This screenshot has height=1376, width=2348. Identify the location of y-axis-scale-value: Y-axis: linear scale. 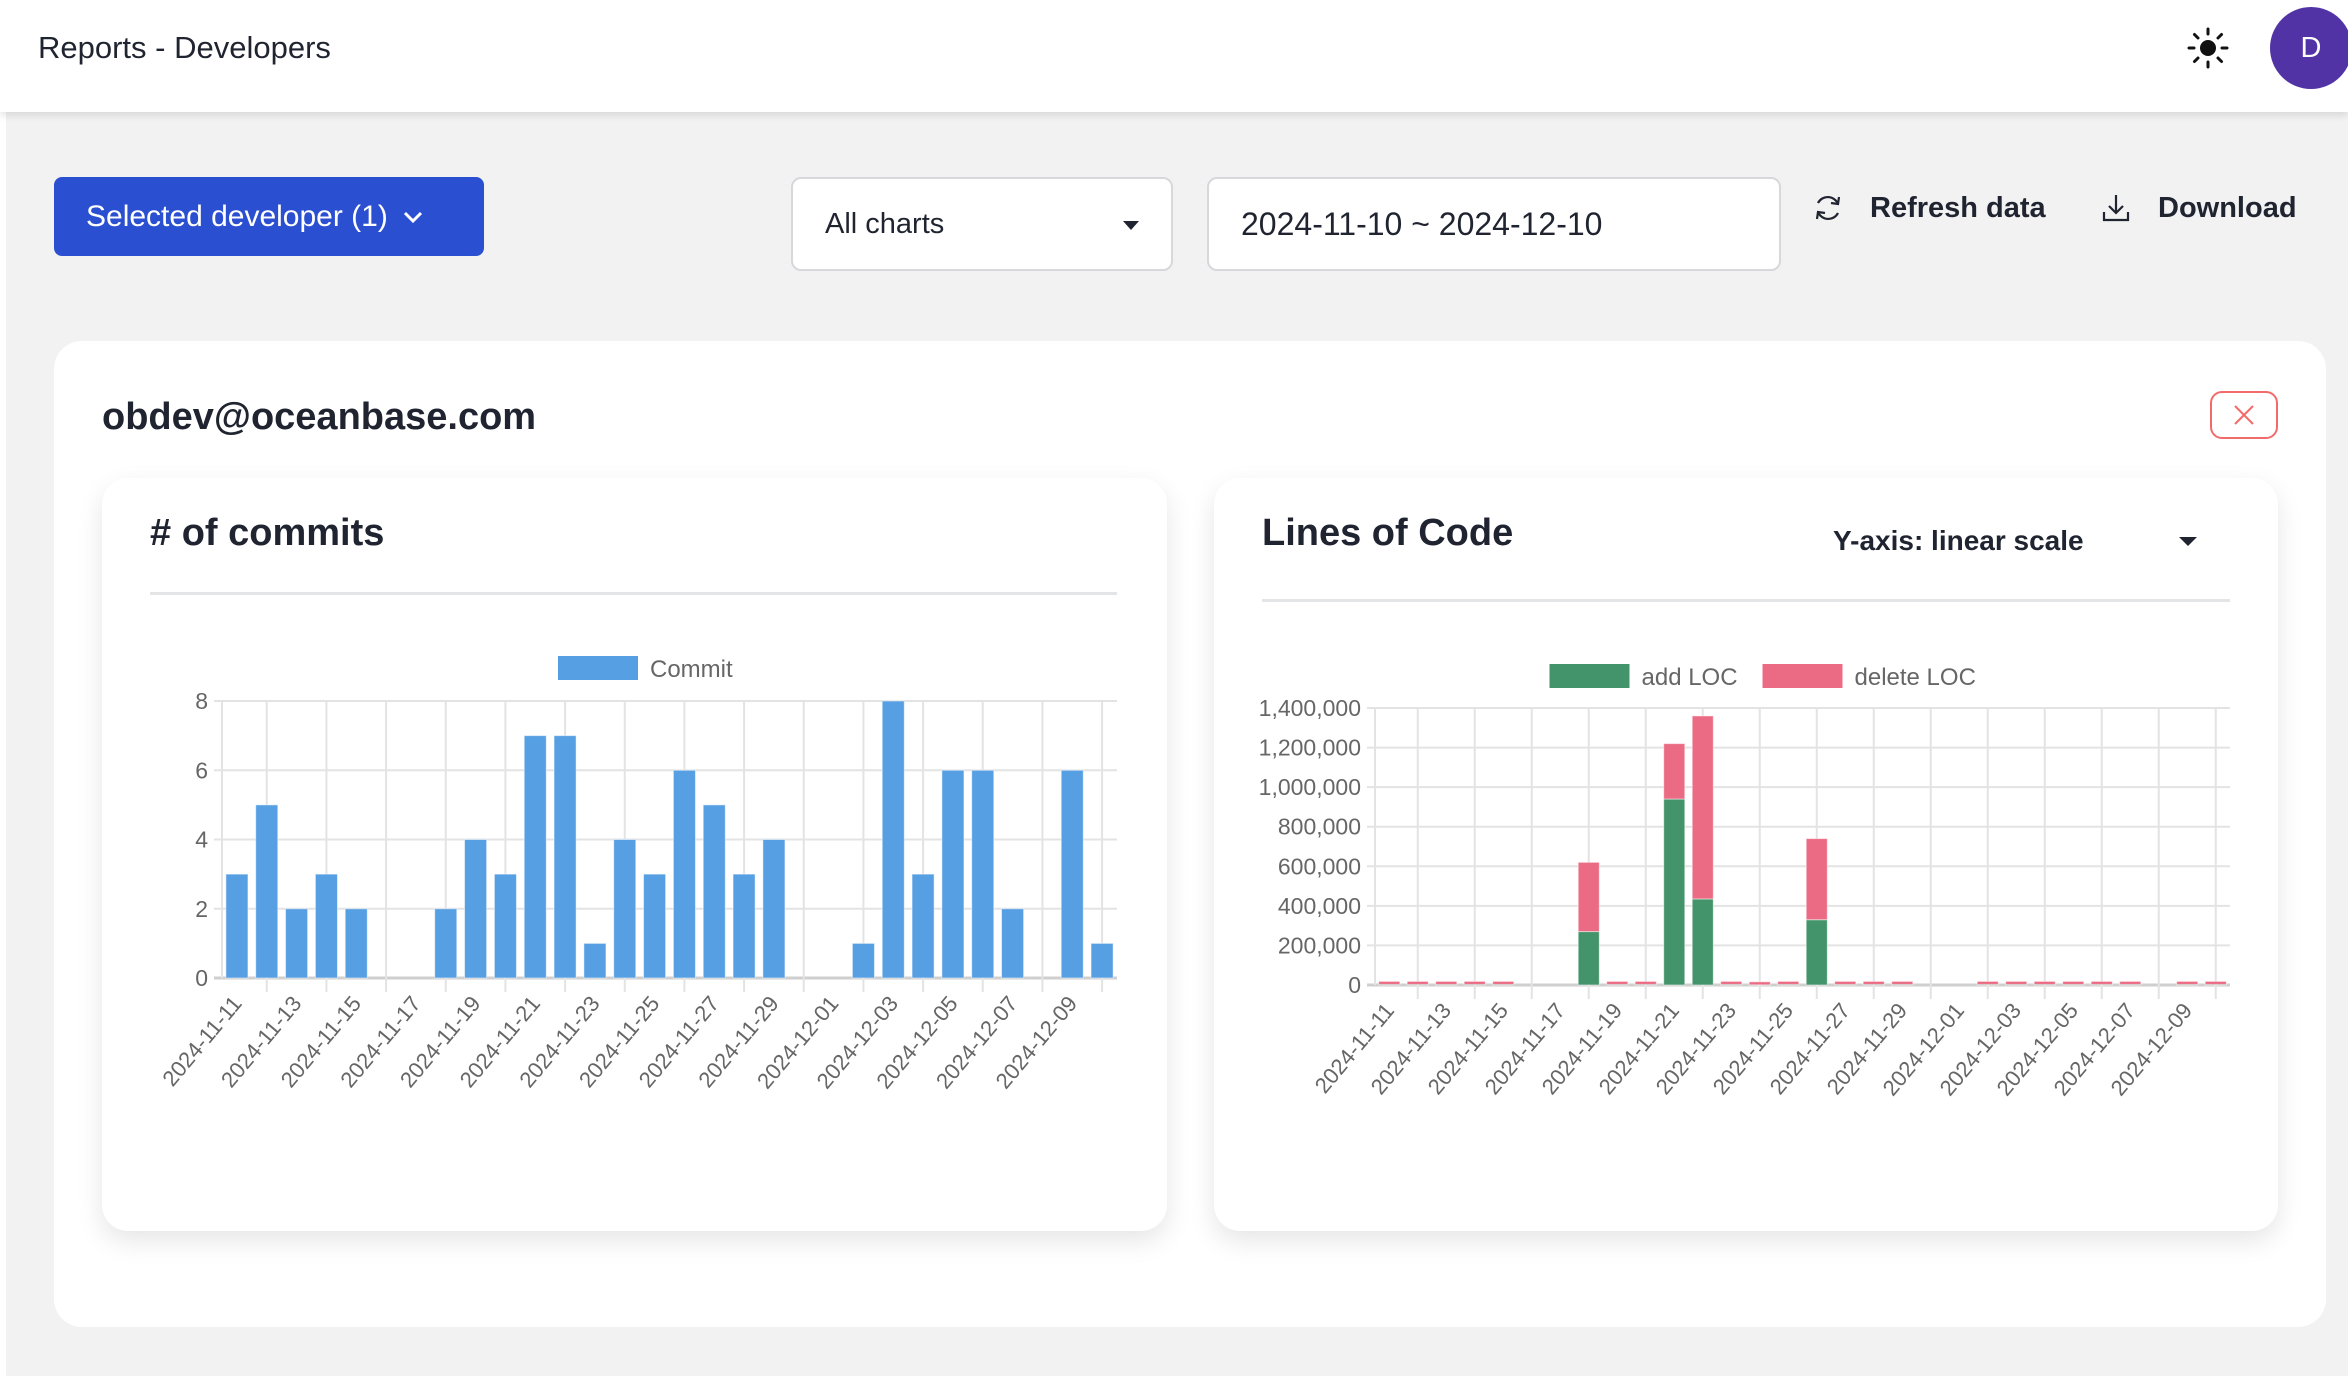
(1958, 540).